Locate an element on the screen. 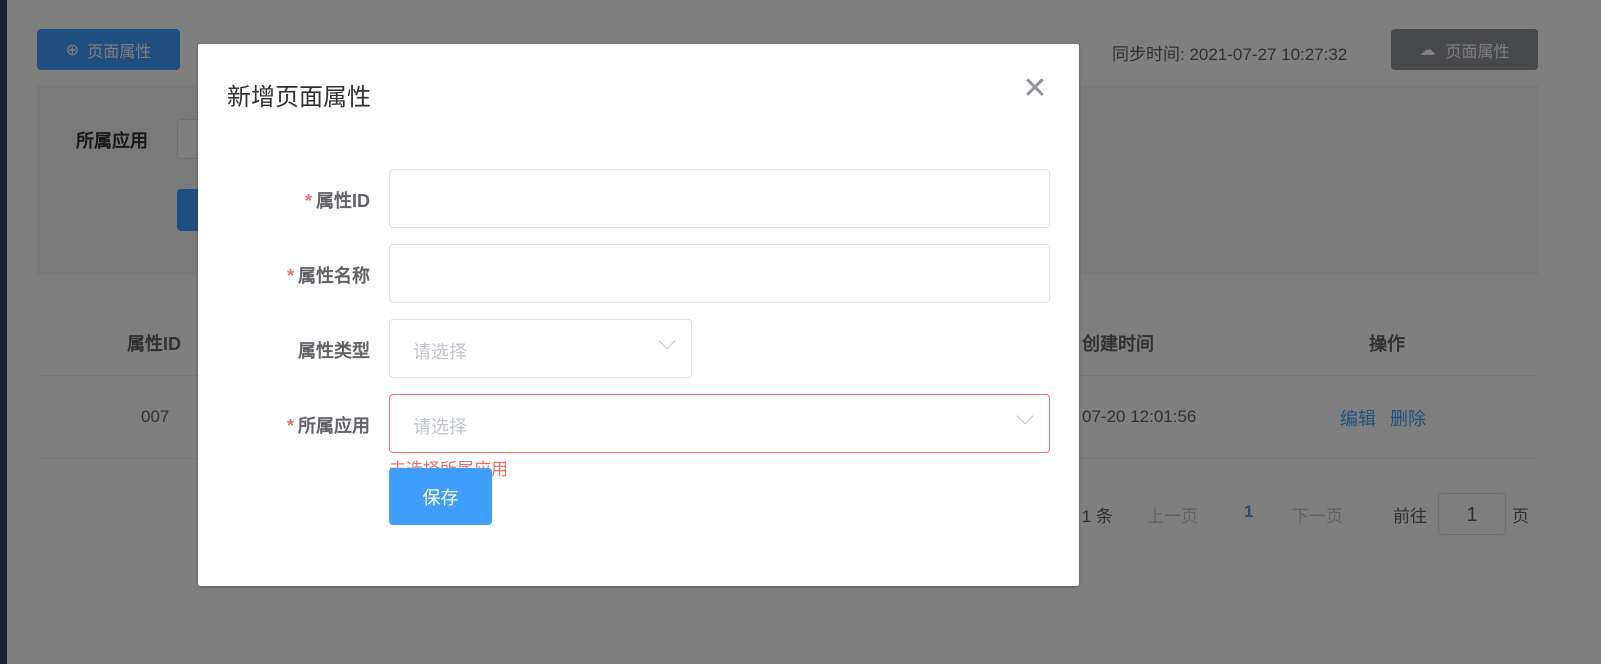 This screenshot has width=1601, height=664. dialog-title: 新增页面属性 is located at coordinates (299, 97).